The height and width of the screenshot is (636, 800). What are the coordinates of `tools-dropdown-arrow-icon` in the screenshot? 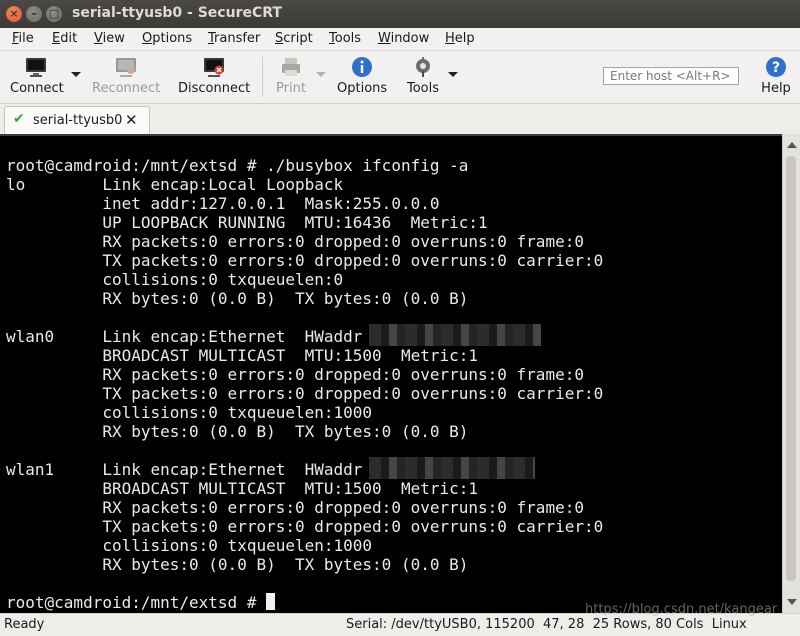 It's located at (453, 74).